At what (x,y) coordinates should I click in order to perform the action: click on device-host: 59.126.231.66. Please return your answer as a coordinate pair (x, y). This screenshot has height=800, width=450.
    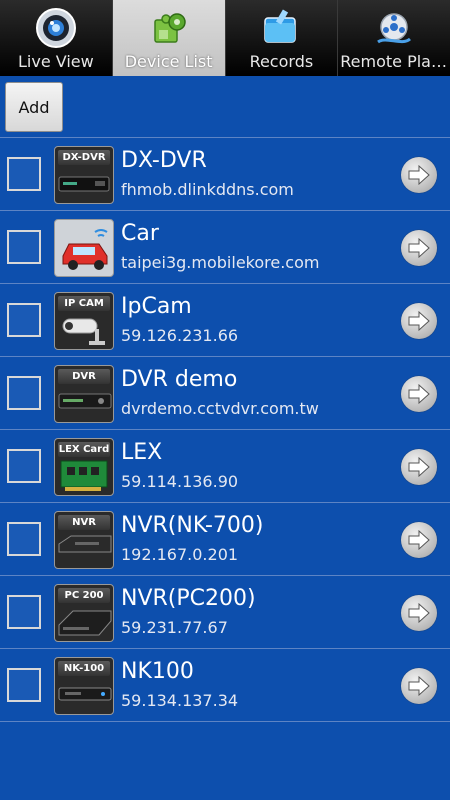
    Looking at the image, I should click on (180, 335).